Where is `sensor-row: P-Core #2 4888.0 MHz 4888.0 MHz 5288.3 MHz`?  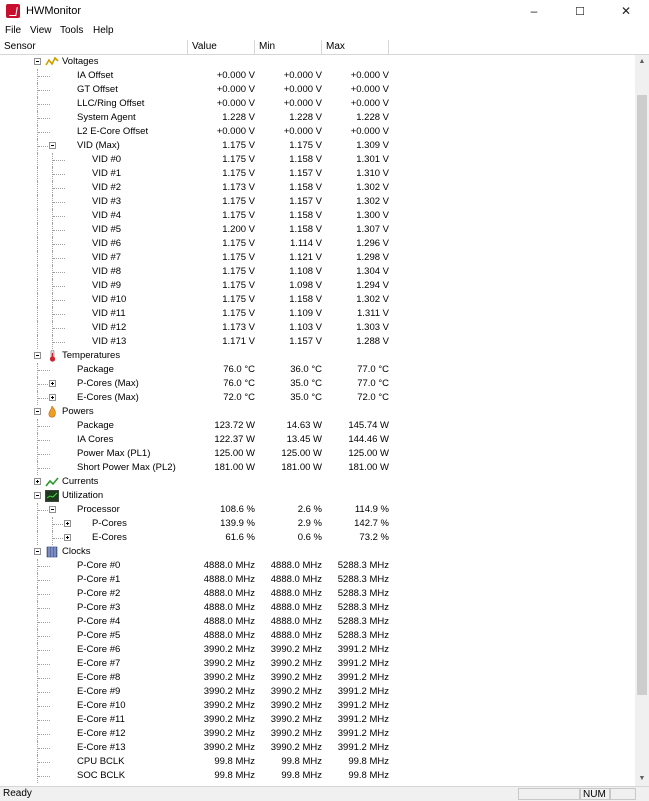 sensor-row: P-Core #2 4888.0 MHz 4888.0 MHz 5288.3 MHz is located at coordinates (317, 594).